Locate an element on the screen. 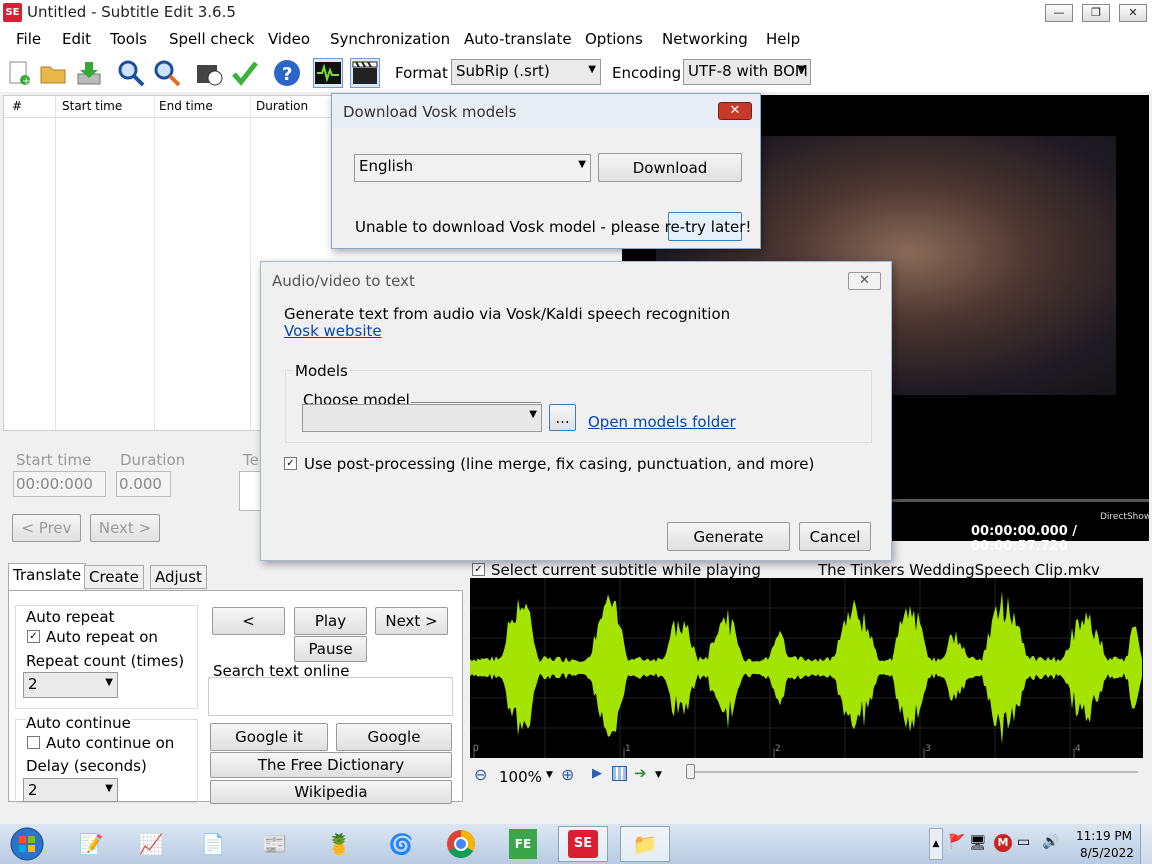  clock-date: 8/5/2022 is located at coordinates (1107, 853).